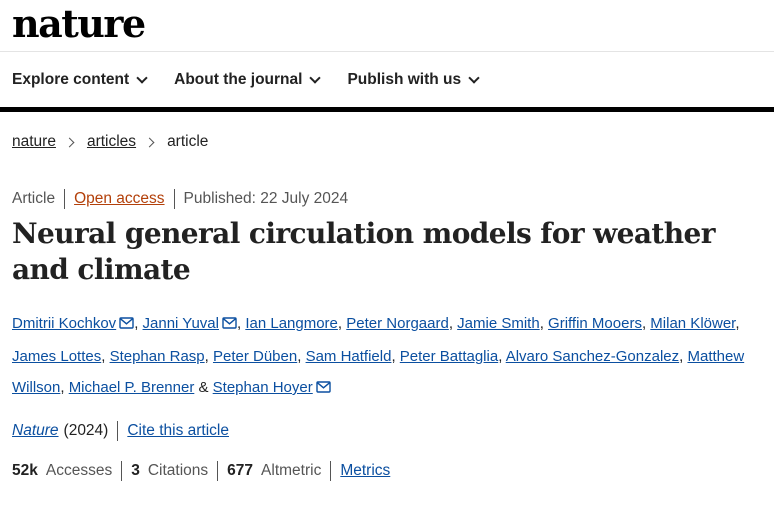  What do you see at coordinates (387, 26) in the screenshot?
I see `site-header: nature` at bounding box center [387, 26].